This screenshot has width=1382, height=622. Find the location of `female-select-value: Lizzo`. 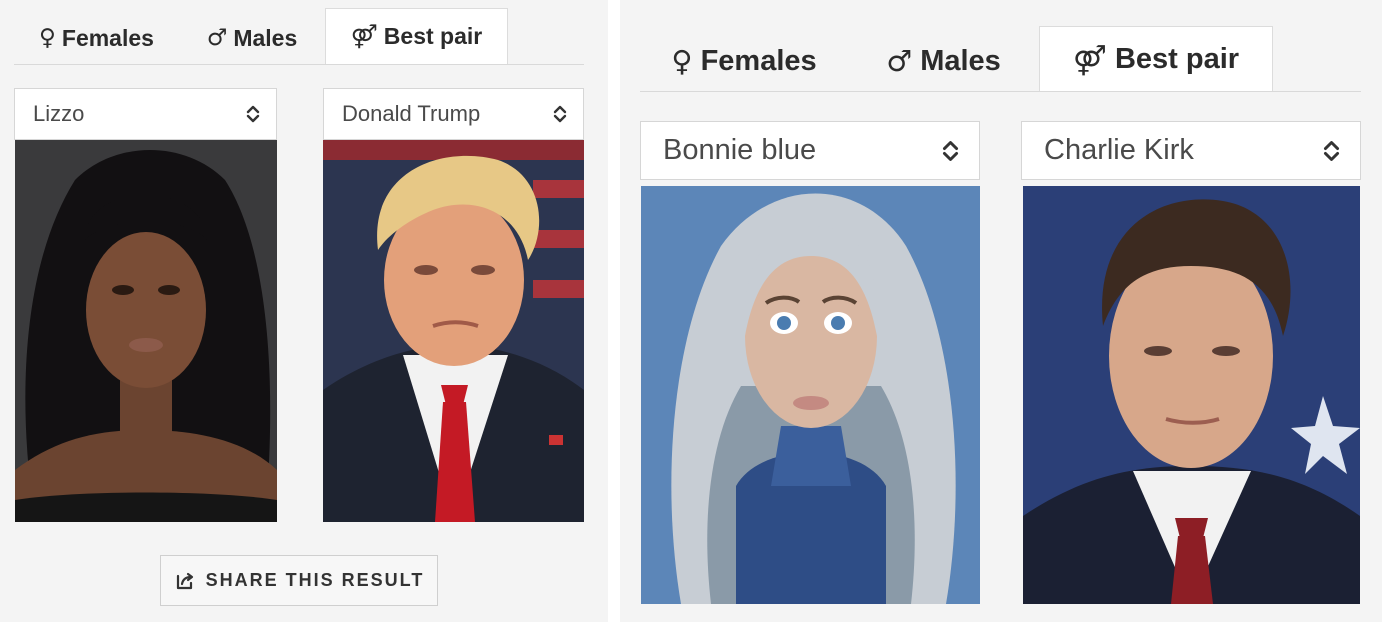

female-select-value: Lizzo is located at coordinates (59, 113).